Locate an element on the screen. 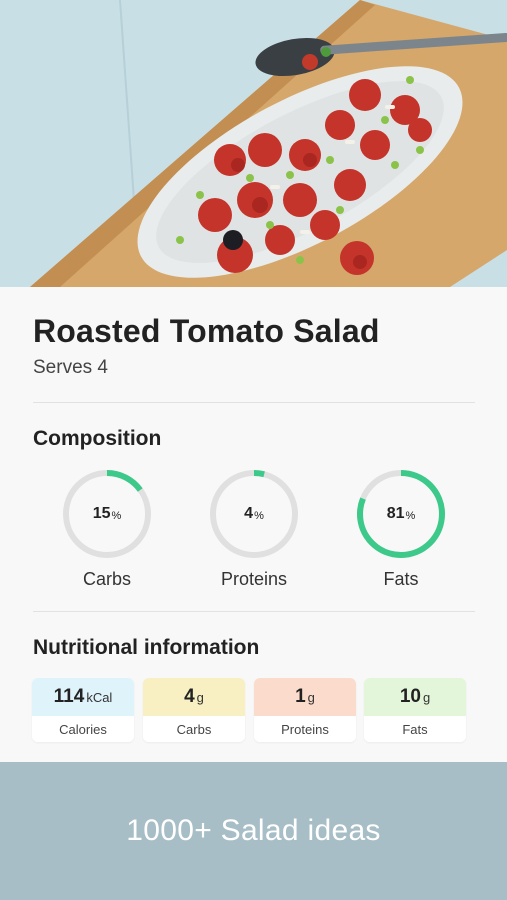 The image size is (507, 900). proteins-value: 1 is located at coordinates (300, 696).